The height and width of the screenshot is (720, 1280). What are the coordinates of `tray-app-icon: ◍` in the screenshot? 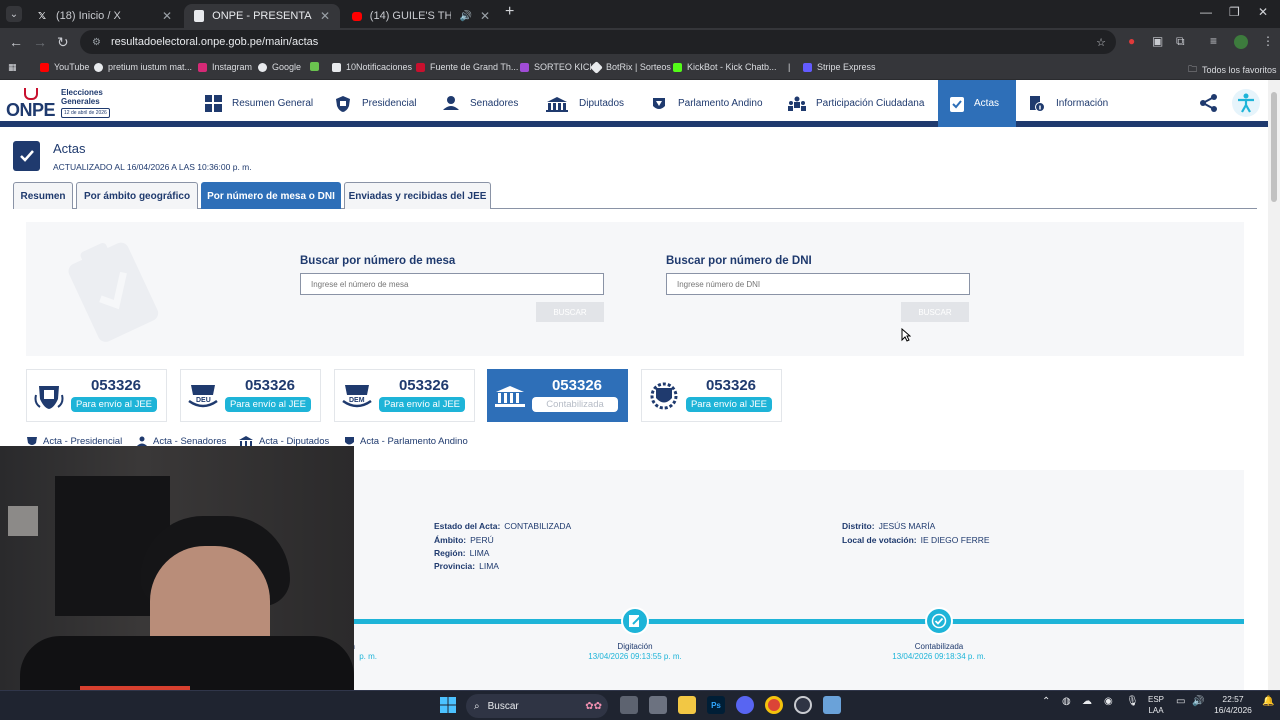 It's located at (1066, 701).